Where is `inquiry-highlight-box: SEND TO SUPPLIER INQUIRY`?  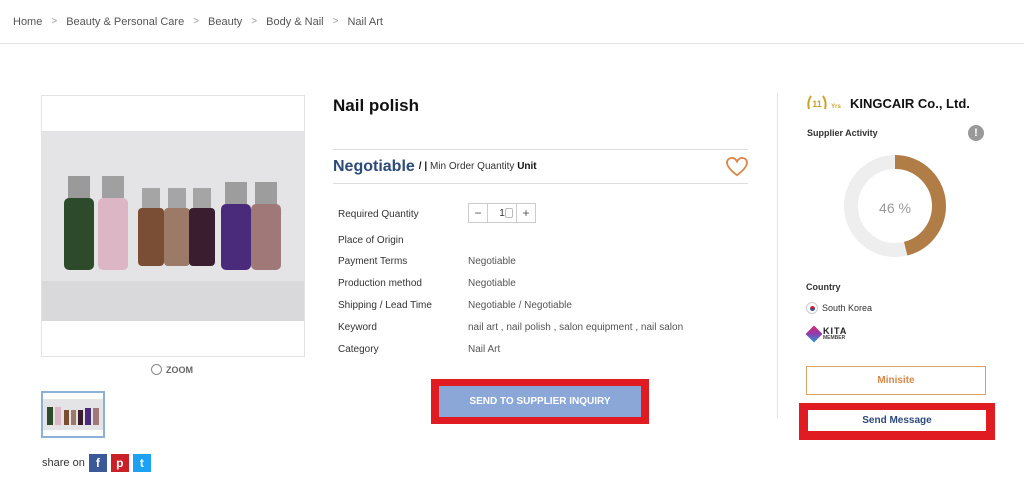
inquiry-highlight-box: SEND TO SUPPLIER INQUIRY is located at coordinates (540, 401).